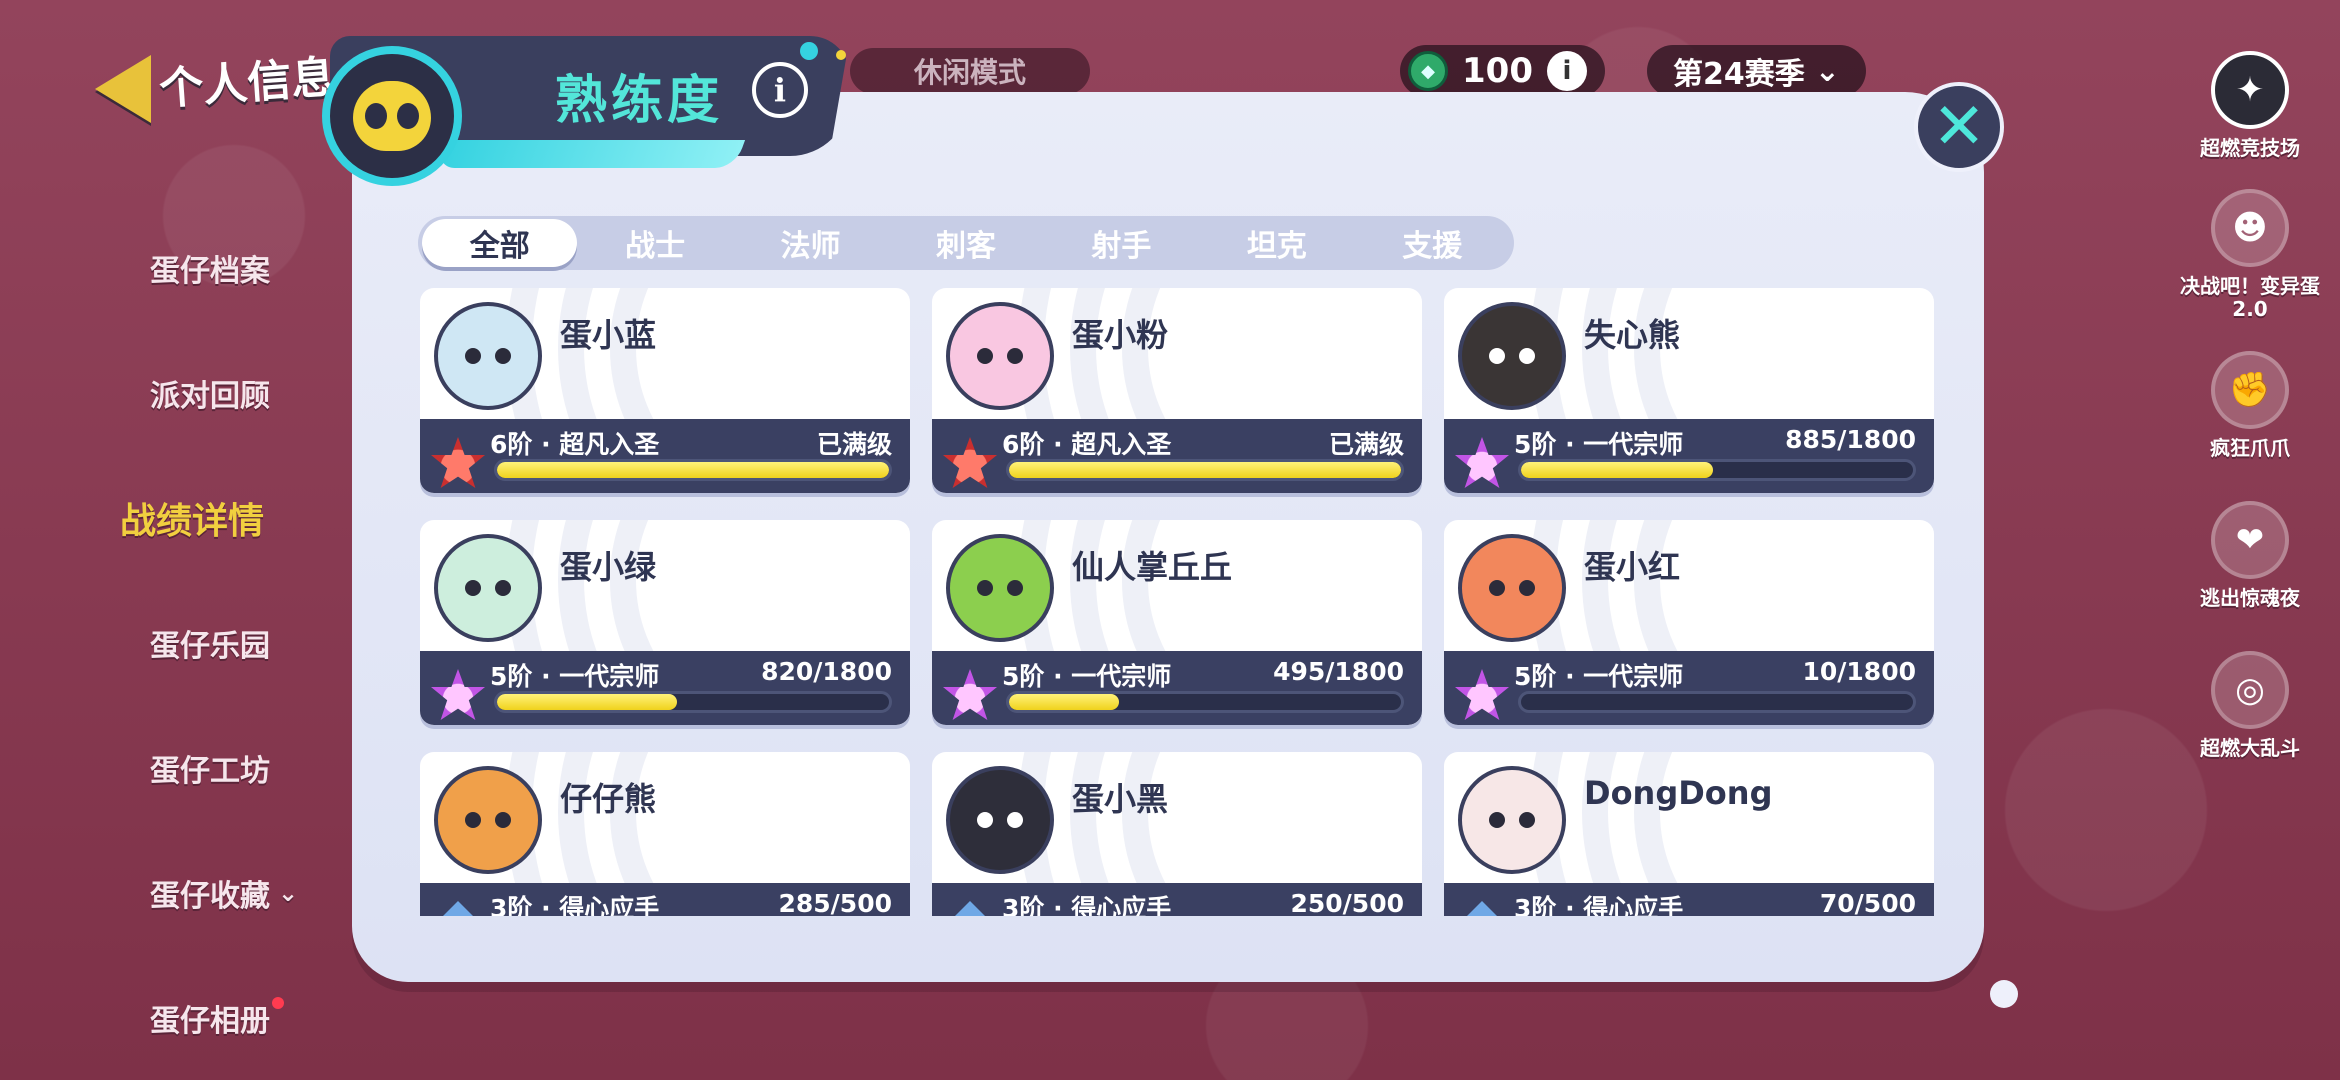 This screenshot has width=2340, height=1080. I want to click on trophy-icon: ✦, so click(2250, 89).